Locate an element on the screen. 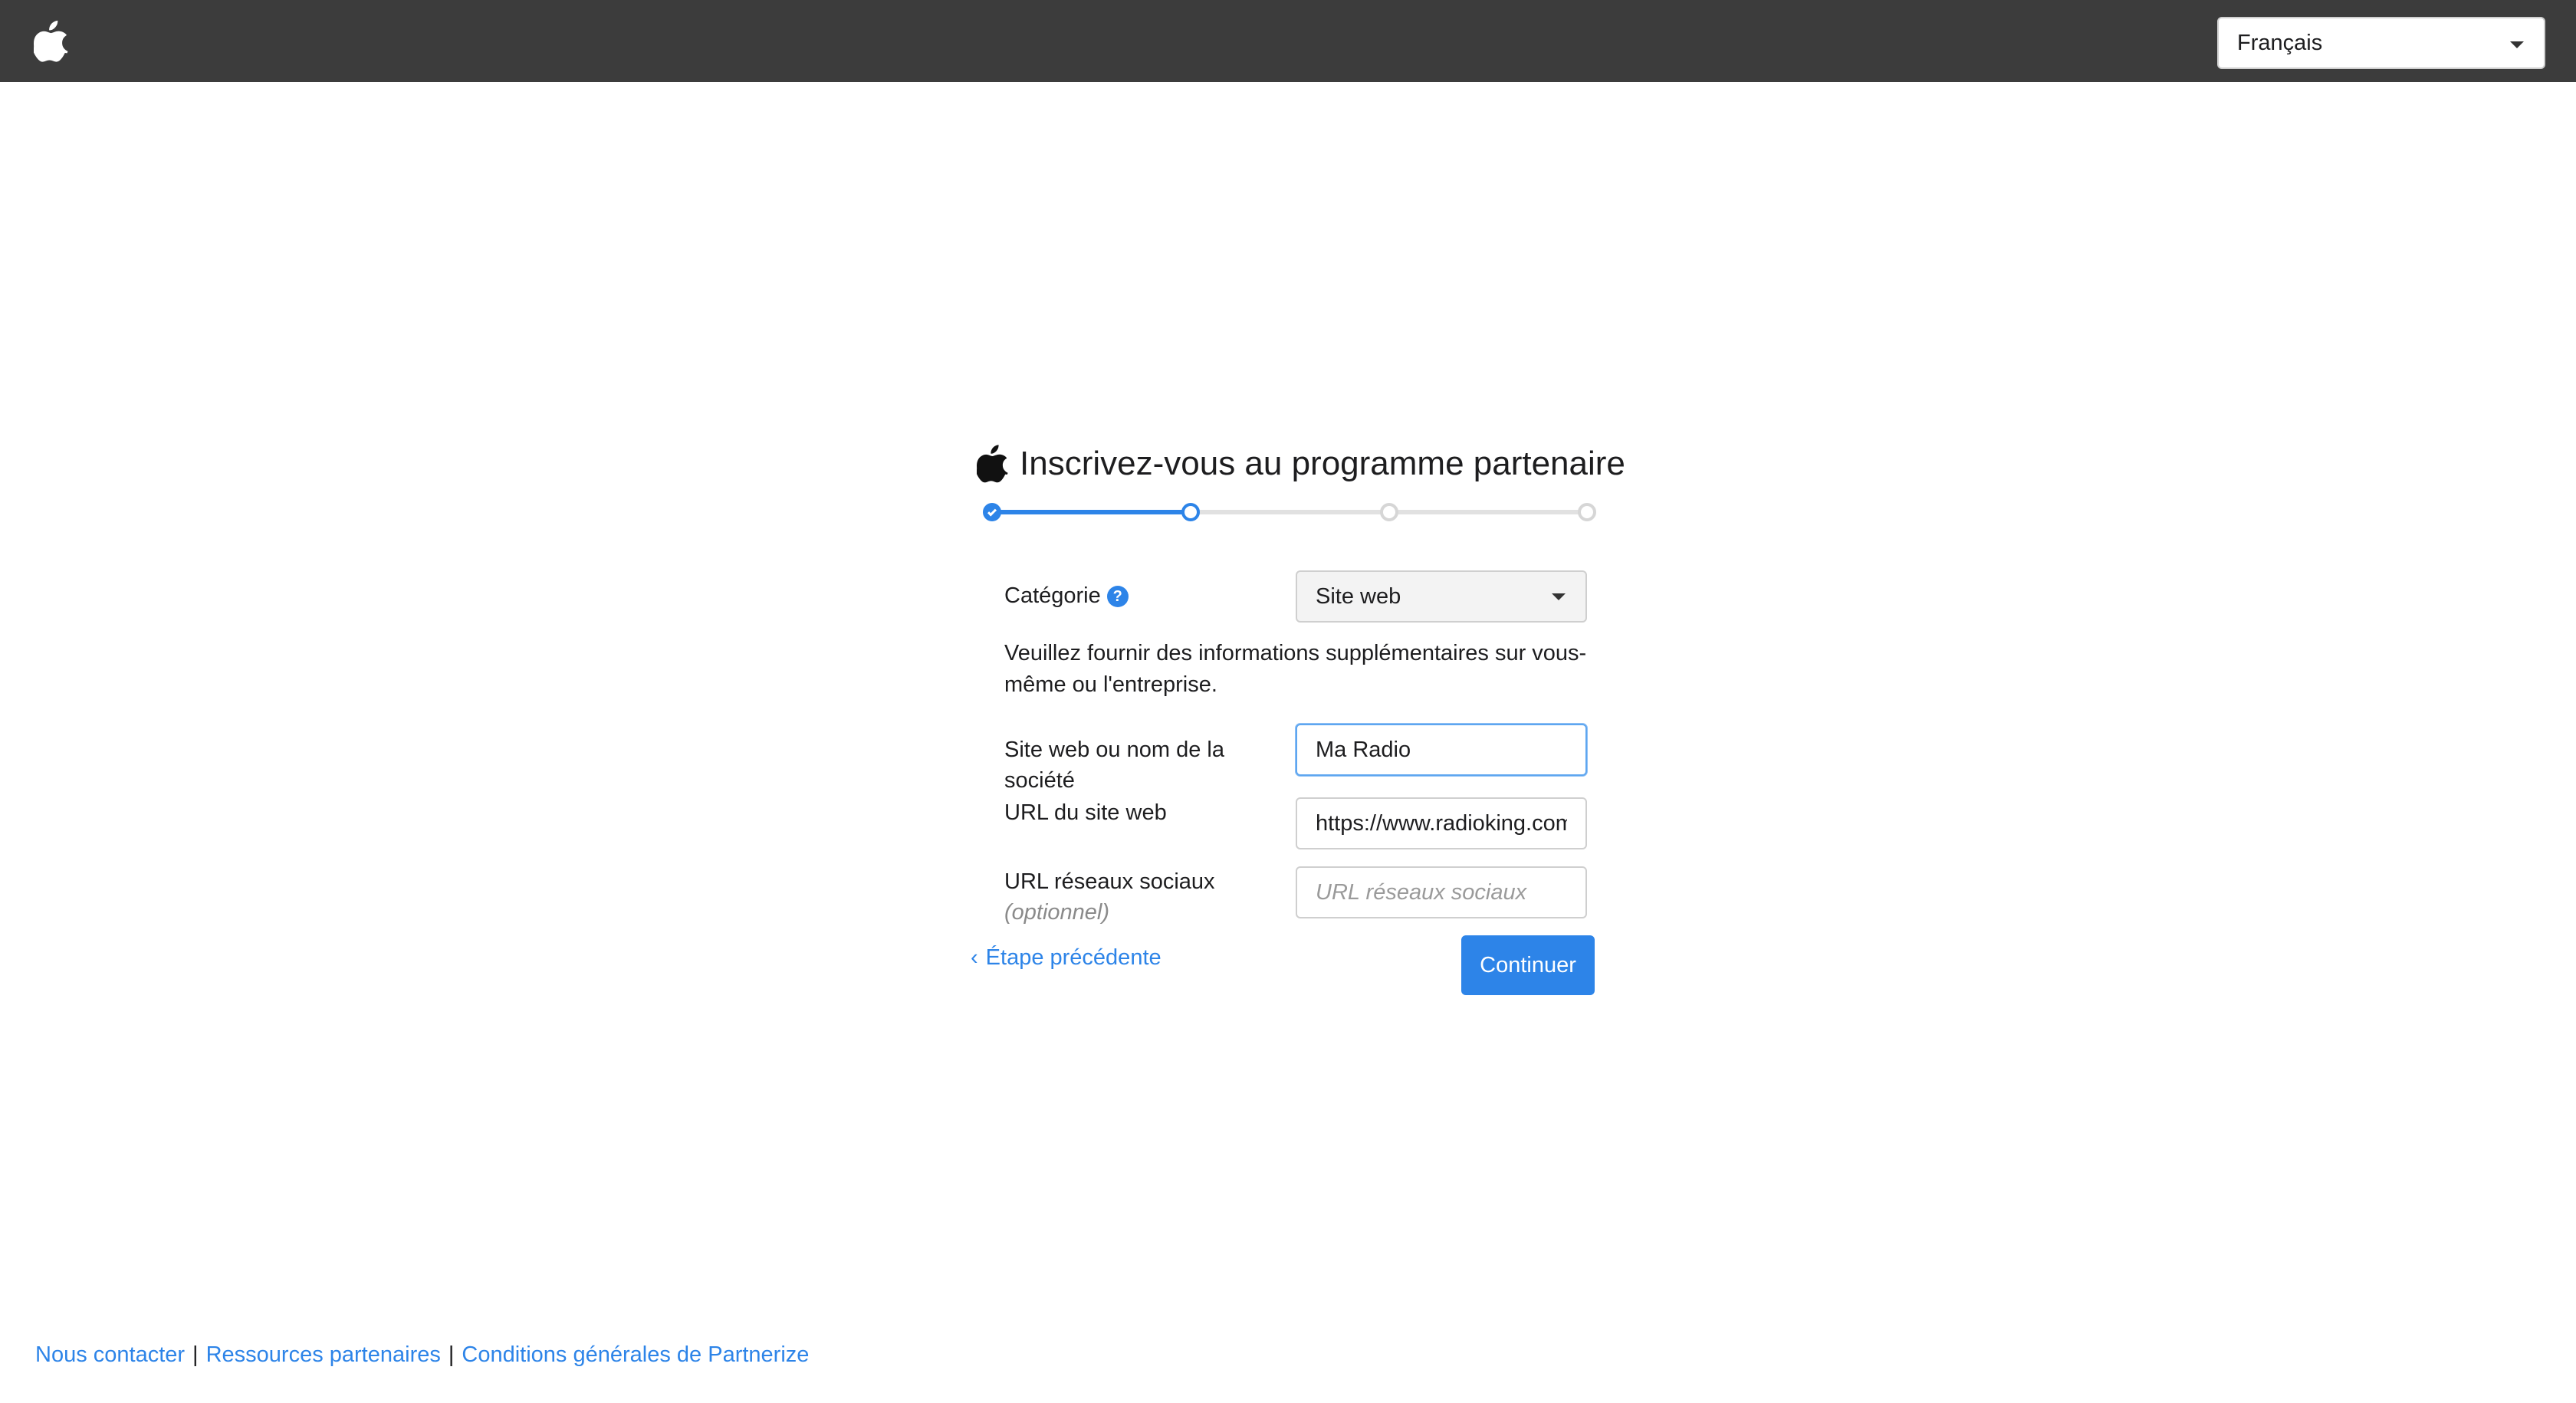  top-bar: Français is located at coordinates (1288, 41).